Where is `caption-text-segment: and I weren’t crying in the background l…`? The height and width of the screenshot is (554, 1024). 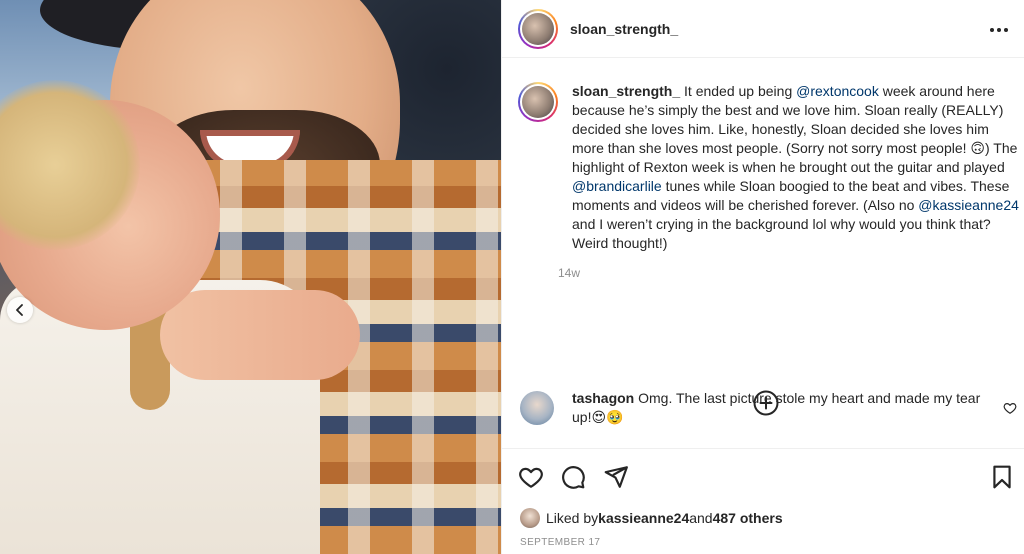 caption-text-segment: and I weren’t crying in the background l… is located at coordinates (781, 233).